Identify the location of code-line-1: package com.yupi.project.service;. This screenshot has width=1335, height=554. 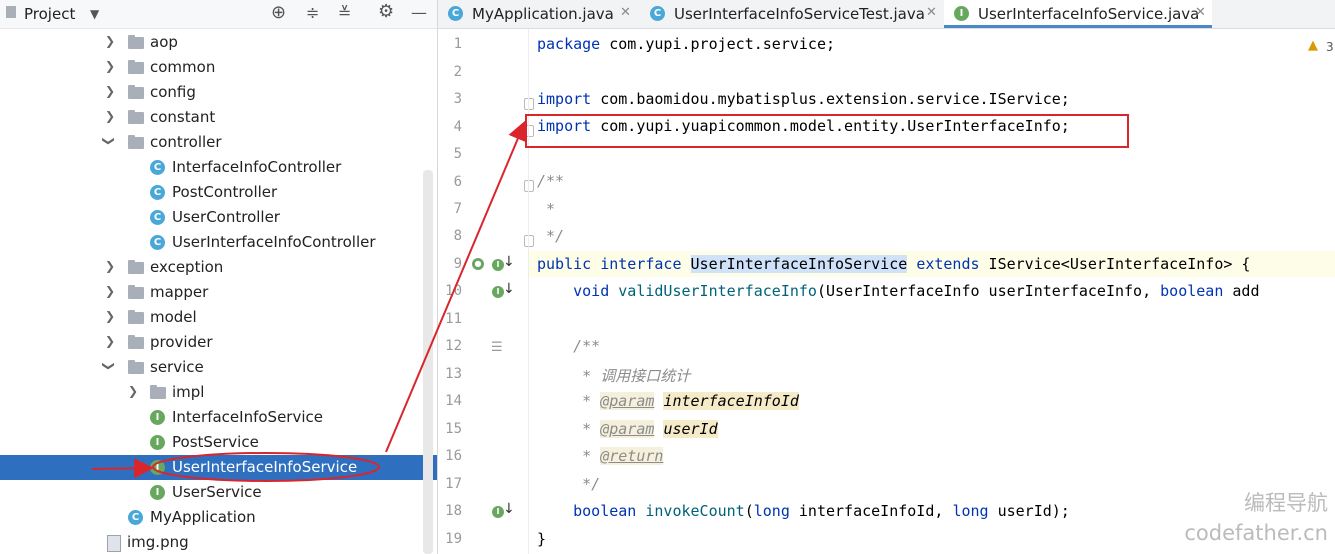
(686, 44).